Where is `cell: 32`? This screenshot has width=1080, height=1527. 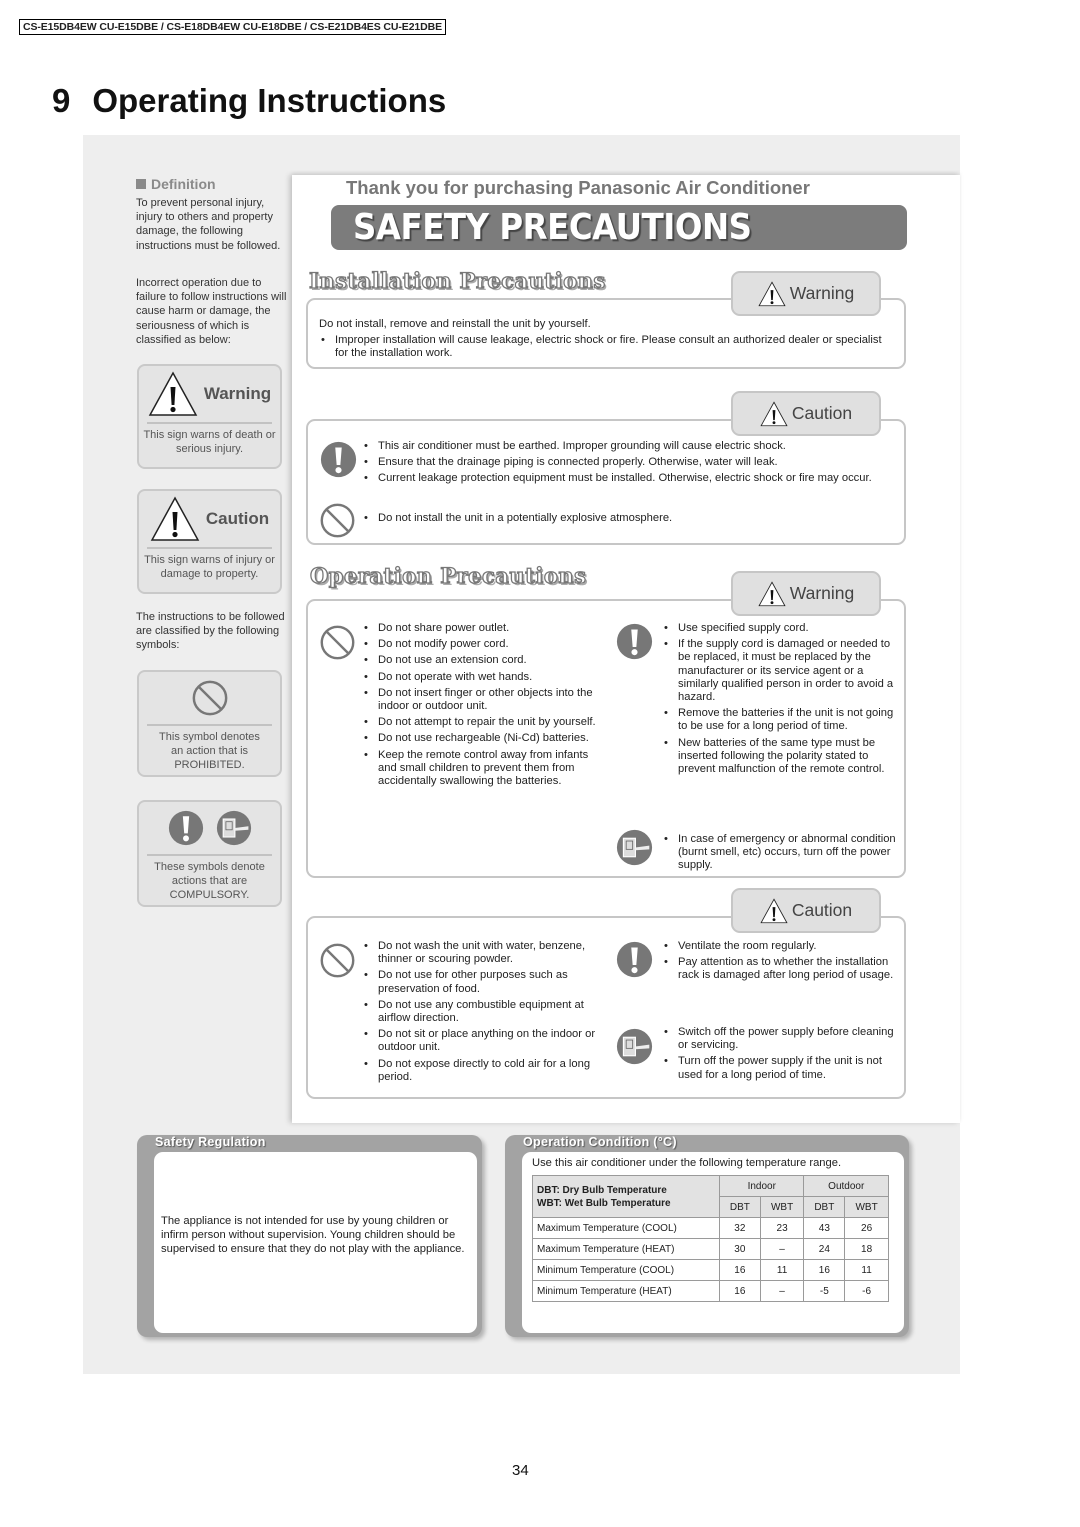
cell: 32 is located at coordinates (740, 1228).